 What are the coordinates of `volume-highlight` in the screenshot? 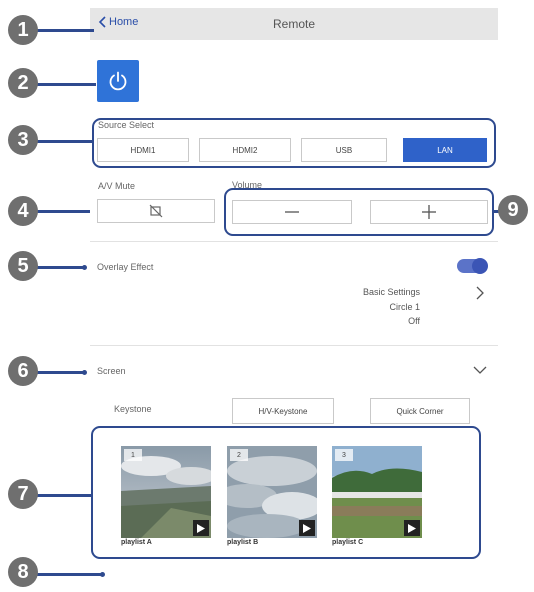 It's located at (359, 212).